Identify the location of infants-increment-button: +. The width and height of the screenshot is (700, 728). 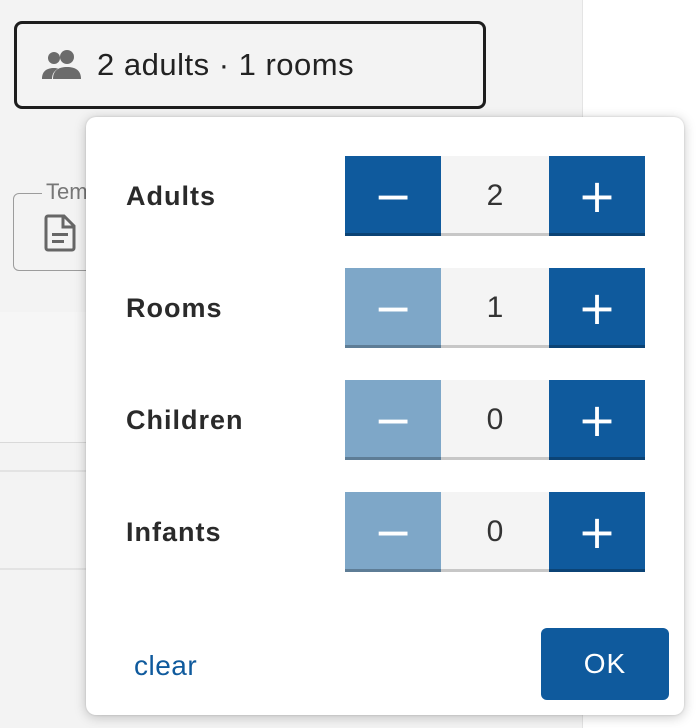
(597, 532).